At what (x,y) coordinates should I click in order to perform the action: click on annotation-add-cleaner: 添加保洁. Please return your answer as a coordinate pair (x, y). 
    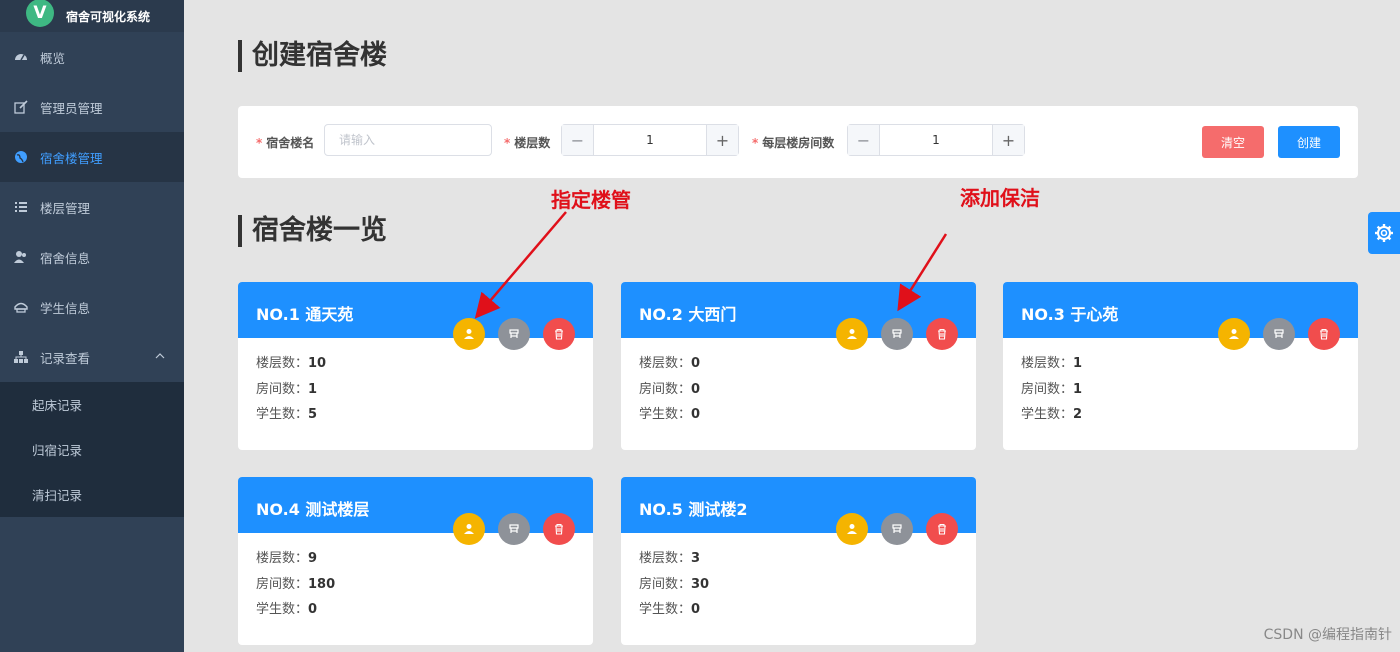
    Looking at the image, I should click on (1000, 198).